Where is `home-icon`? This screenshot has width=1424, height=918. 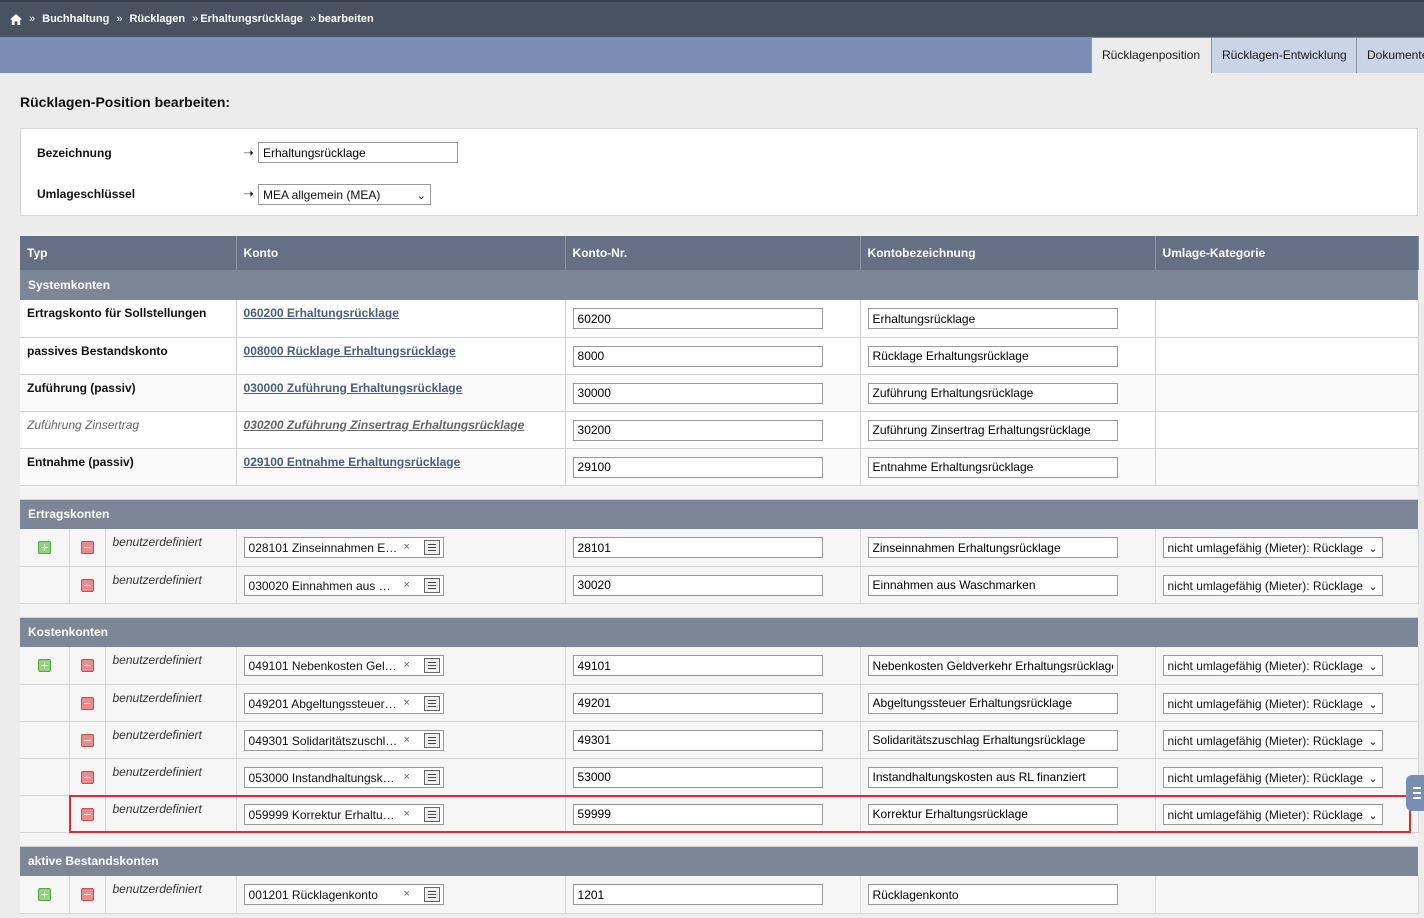
home-icon is located at coordinates (16, 19).